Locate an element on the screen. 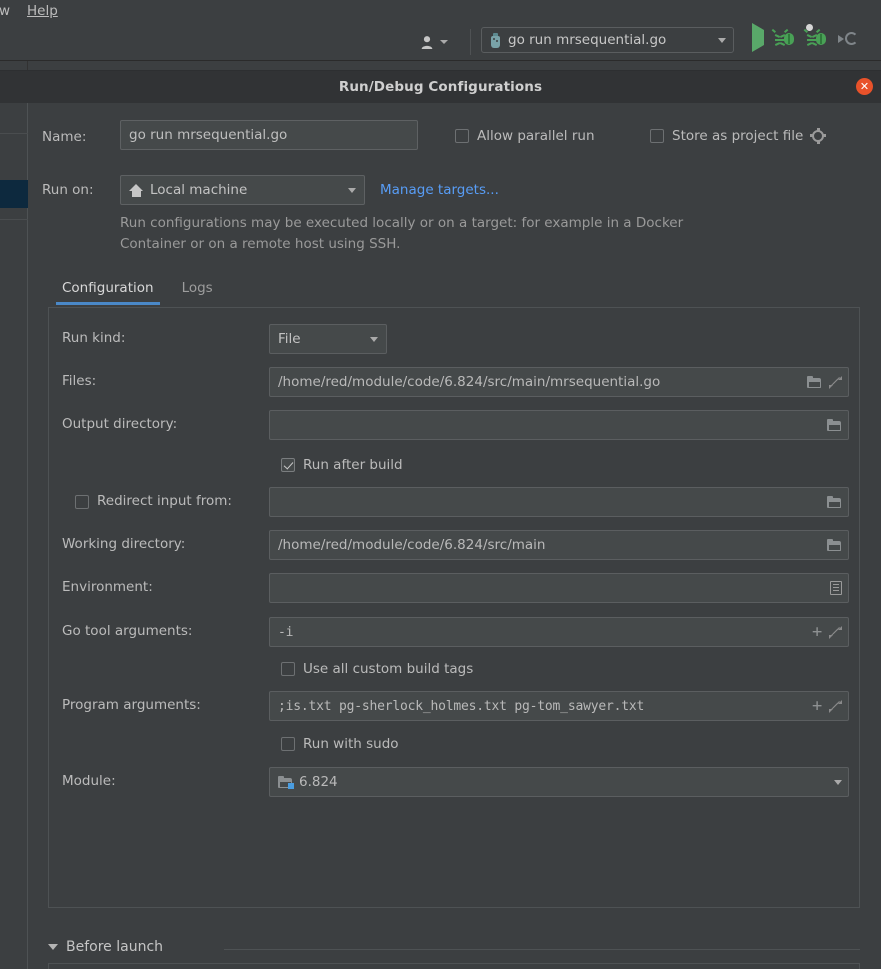  before-launch-title: Before launch is located at coordinates (115, 947).